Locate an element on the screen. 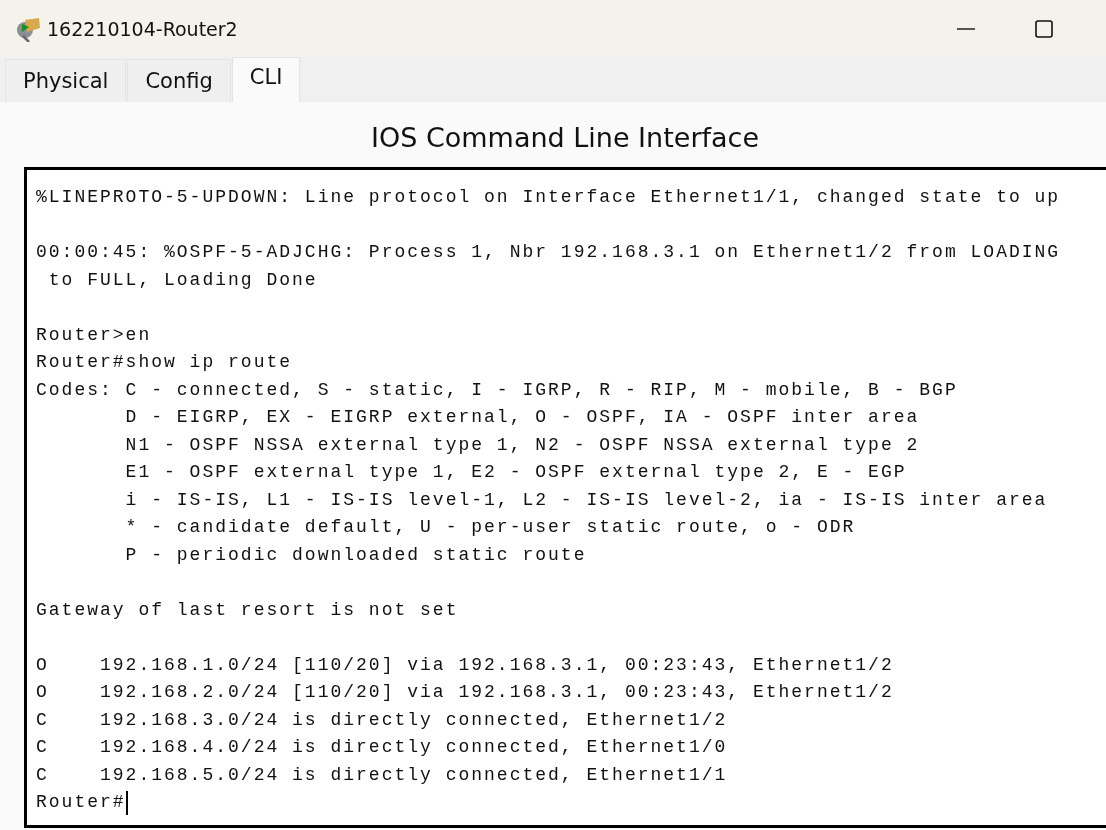 This screenshot has height=830, width=1106. window-title: 162210104-Router2 is located at coordinates (142, 28).